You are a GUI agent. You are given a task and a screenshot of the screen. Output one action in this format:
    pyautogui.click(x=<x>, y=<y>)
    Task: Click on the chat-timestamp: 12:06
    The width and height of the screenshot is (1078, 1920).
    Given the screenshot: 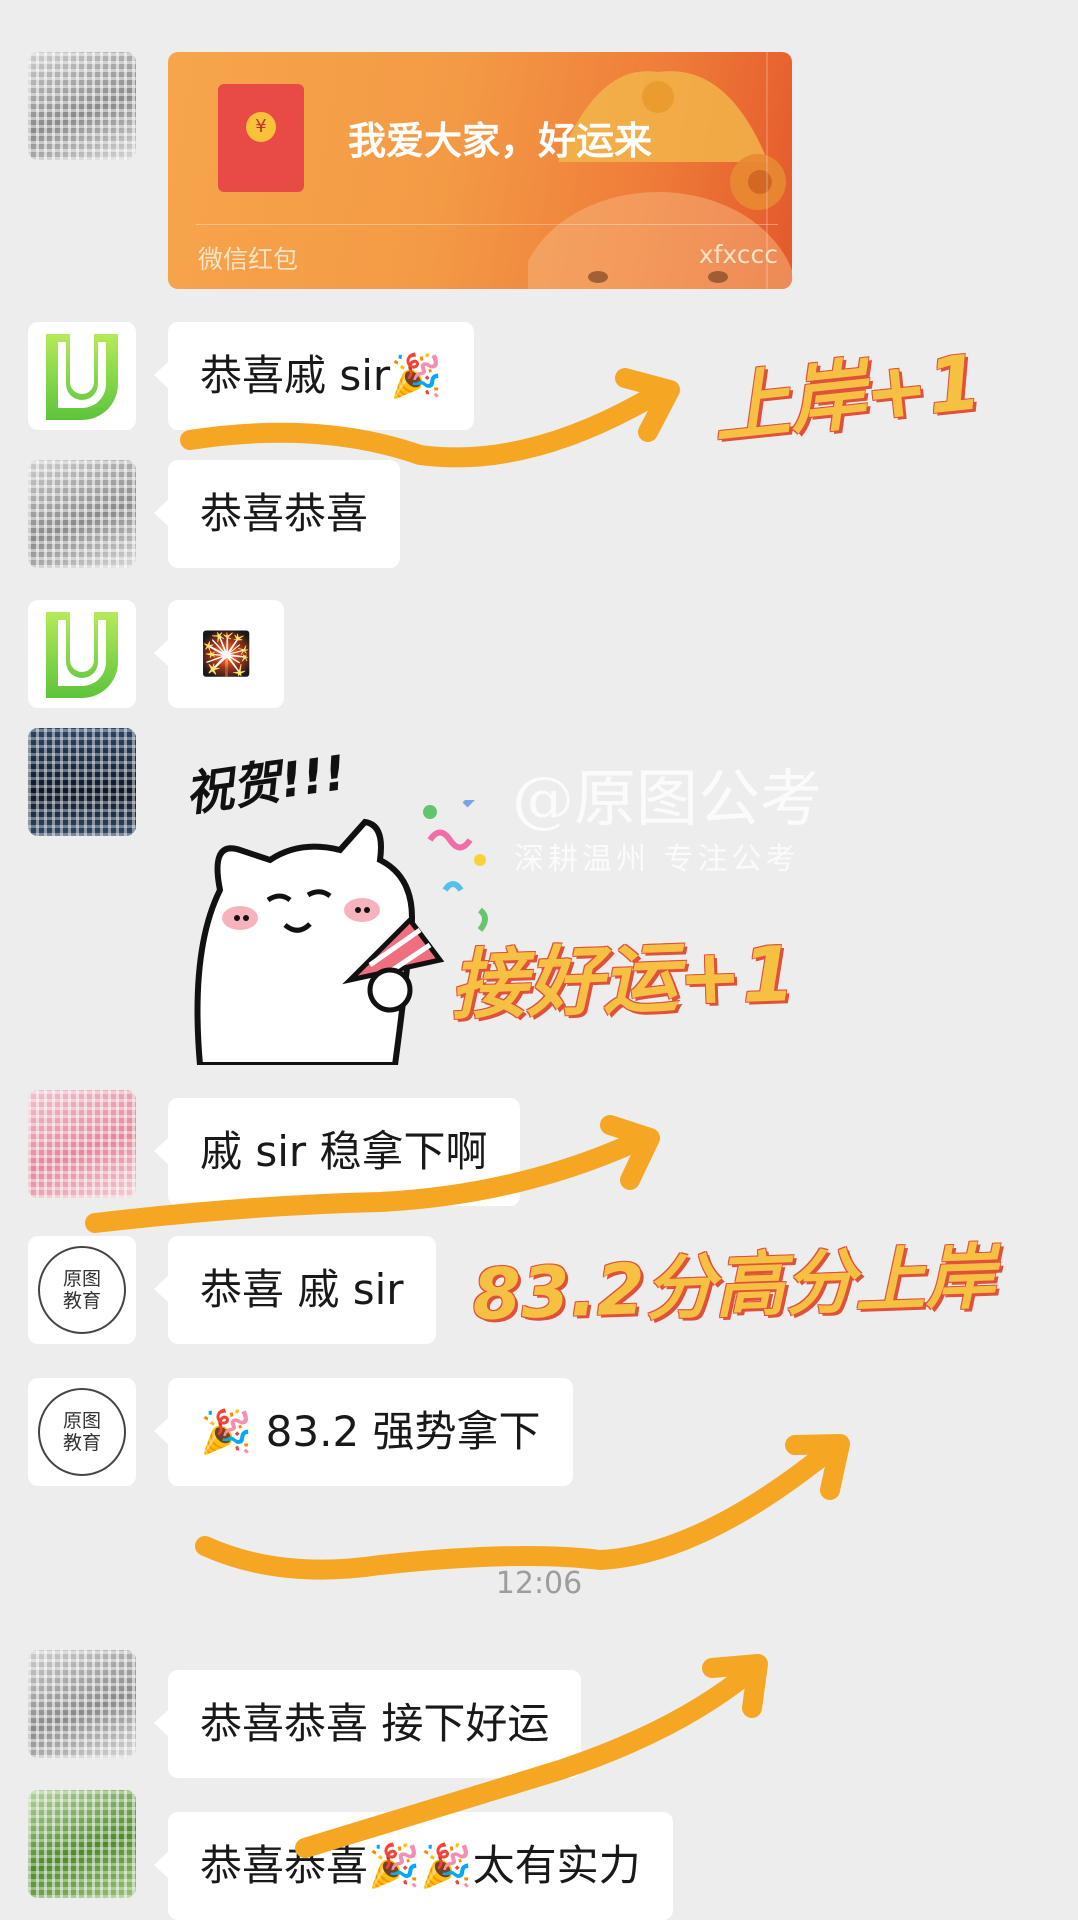 What is the action you would take?
    pyautogui.click(x=539, y=1583)
    